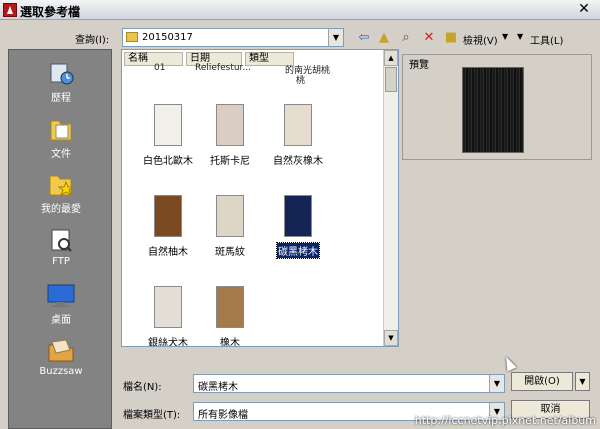 The width and height of the screenshot is (600, 429). What do you see at coordinates (10, 10) in the screenshot?
I see `autocad-app-icon` at bounding box center [10, 10].